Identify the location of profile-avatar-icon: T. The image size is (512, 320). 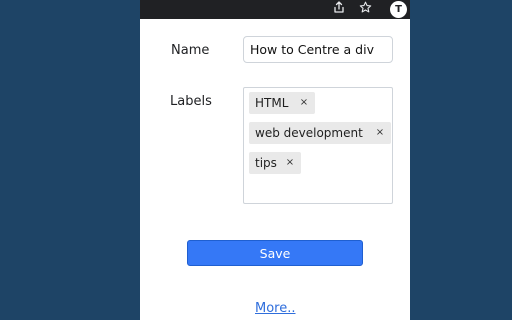
(398, 9).